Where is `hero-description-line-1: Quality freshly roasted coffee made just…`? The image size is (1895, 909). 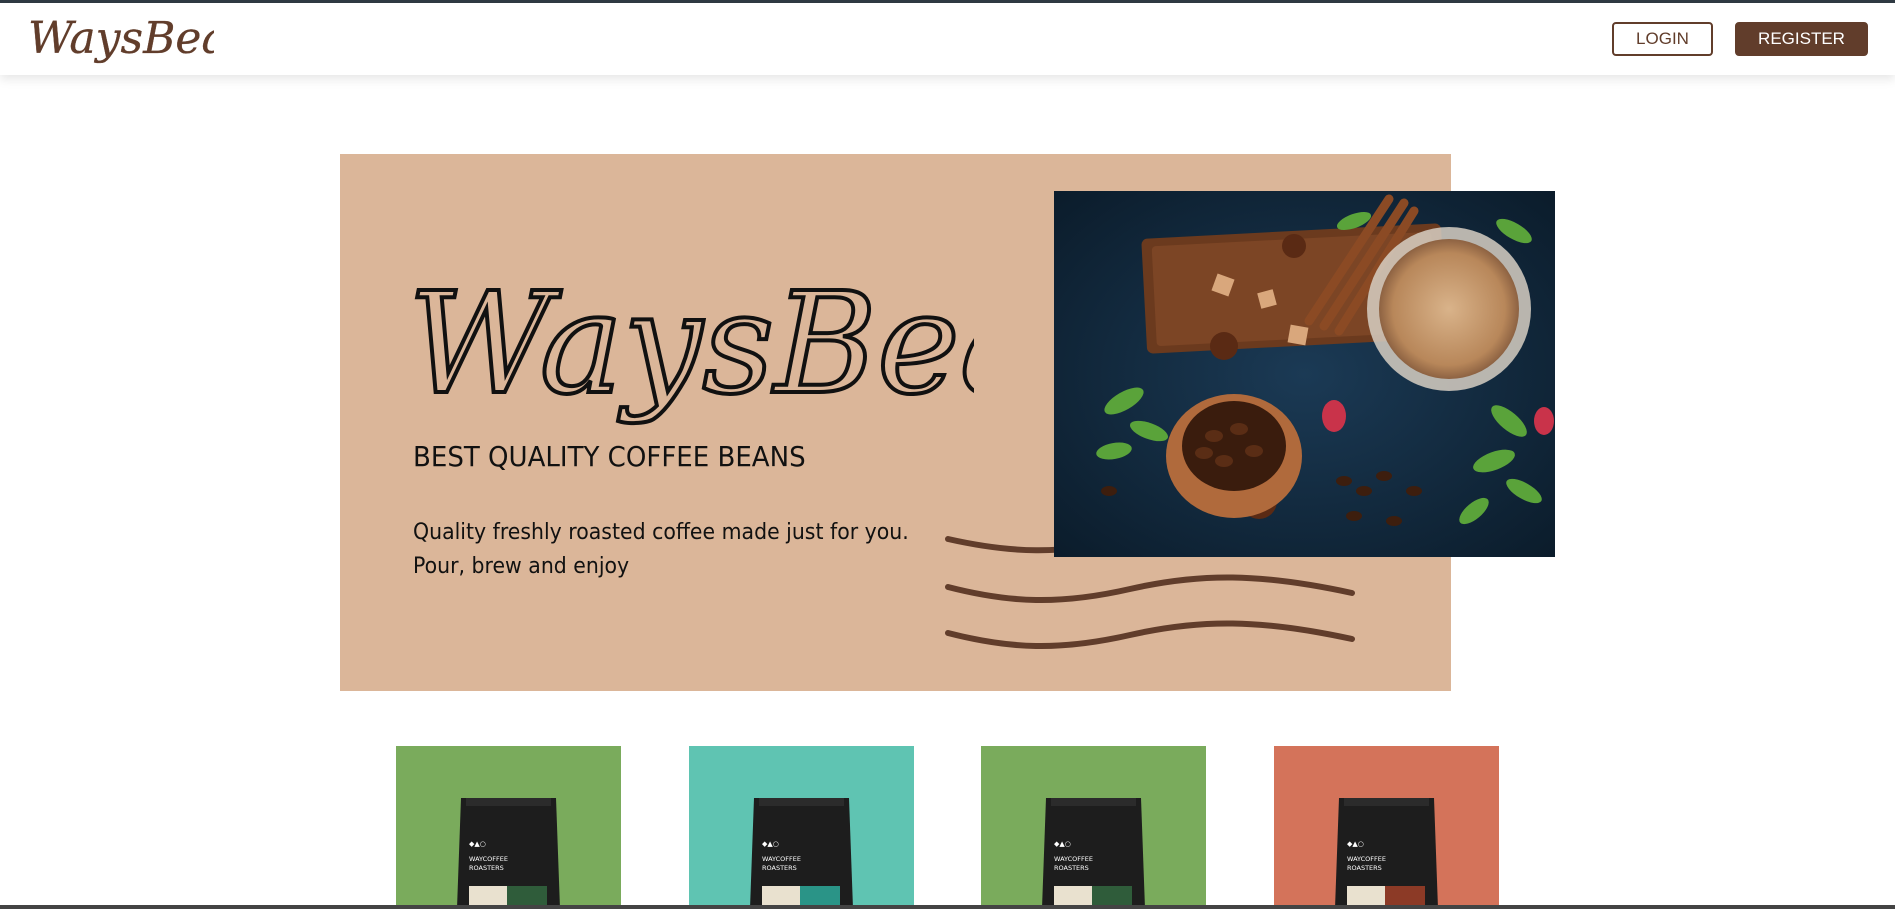
hero-description-line-1: Quality freshly roasted coffee made just… is located at coordinates (661, 532).